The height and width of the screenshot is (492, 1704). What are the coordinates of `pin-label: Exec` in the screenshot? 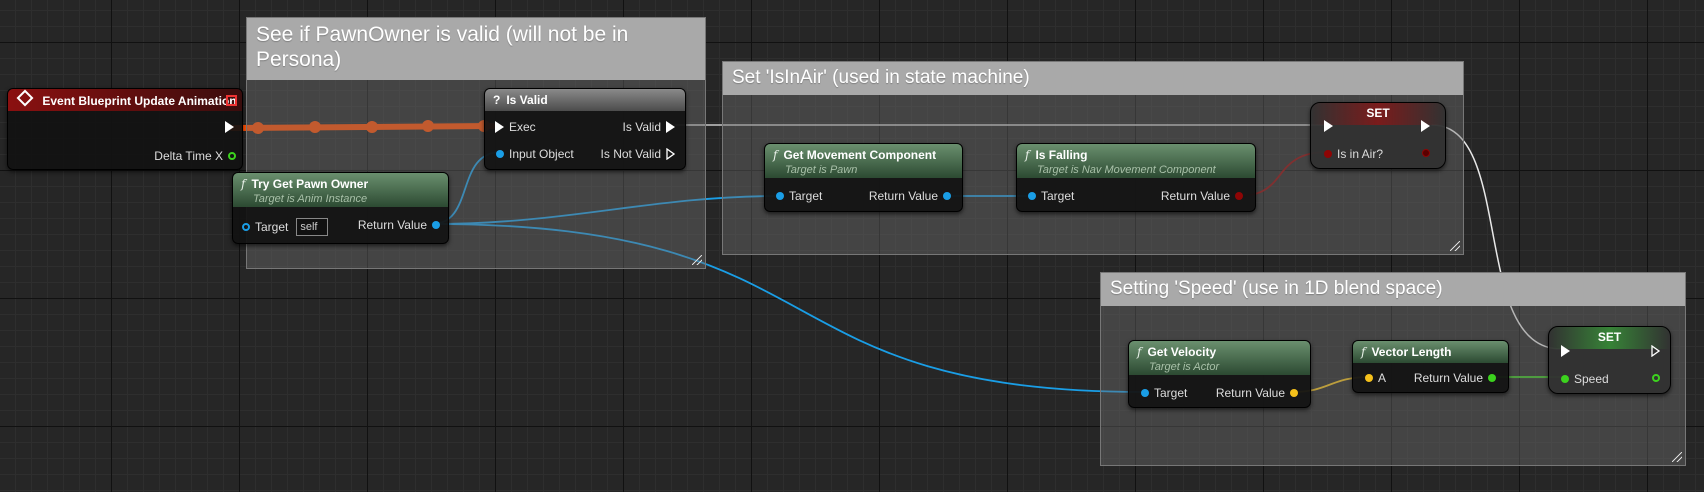 It's located at (522, 127).